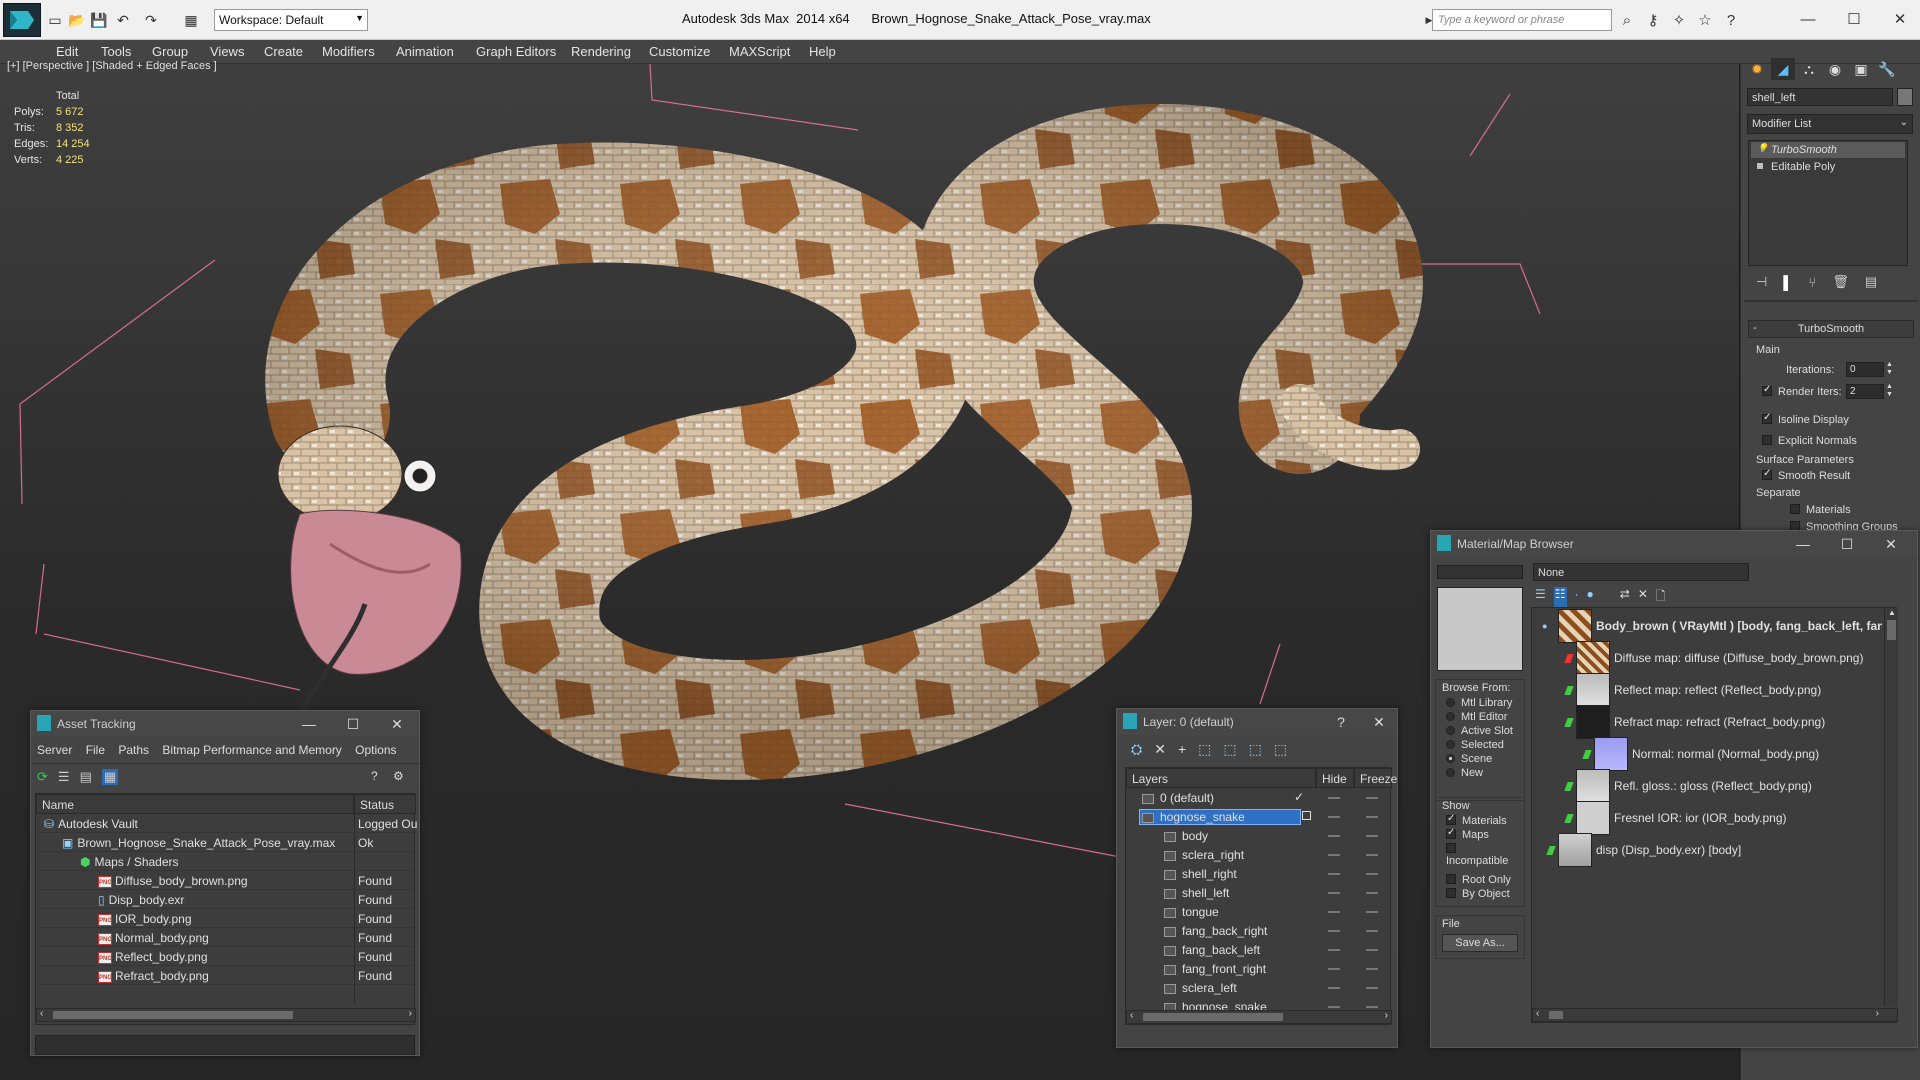  Describe the element at coordinates (425, 51) in the screenshot. I see `menu-animation: Animation` at that location.